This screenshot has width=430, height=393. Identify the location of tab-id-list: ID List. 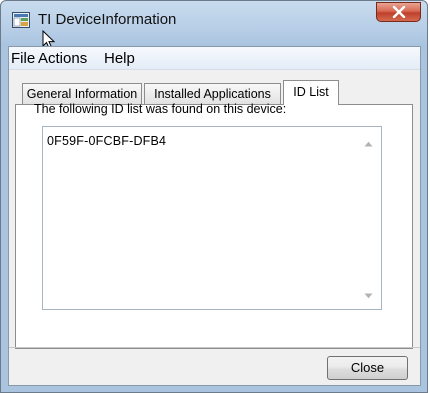
(311, 92).